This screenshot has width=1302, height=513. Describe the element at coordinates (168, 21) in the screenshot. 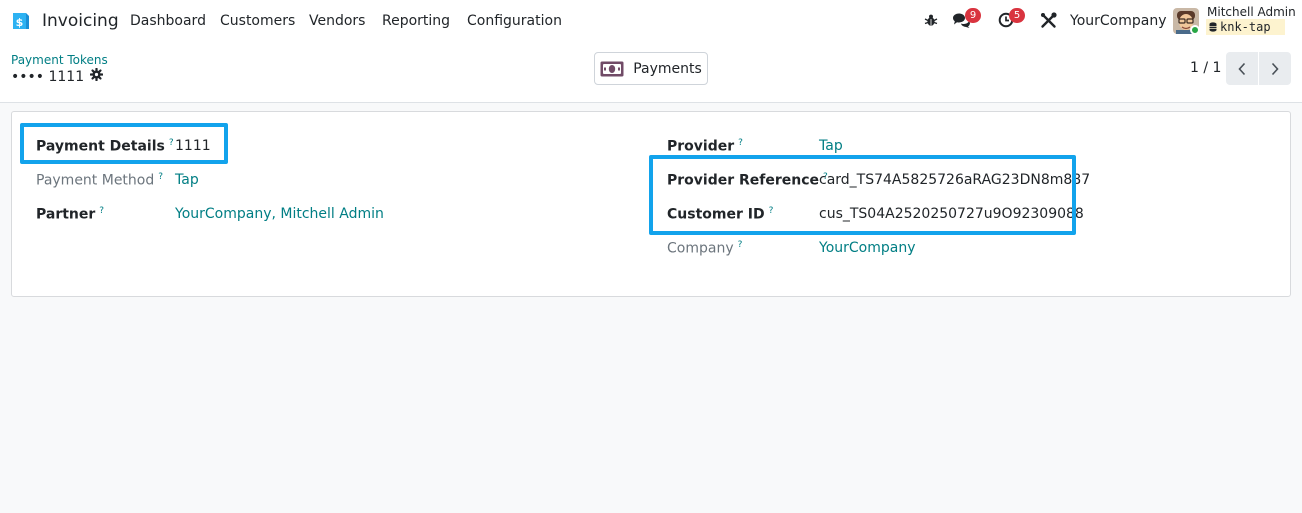

I see `menu-dashboard: Dashboard` at that location.